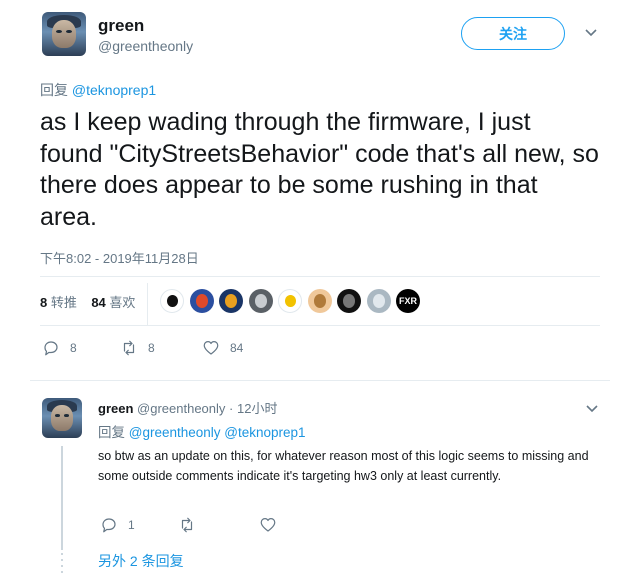 The image size is (627, 577). What do you see at coordinates (62, 418) in the screenshot?
I see `reply-author-avatar` at bounding box center [62, 418].